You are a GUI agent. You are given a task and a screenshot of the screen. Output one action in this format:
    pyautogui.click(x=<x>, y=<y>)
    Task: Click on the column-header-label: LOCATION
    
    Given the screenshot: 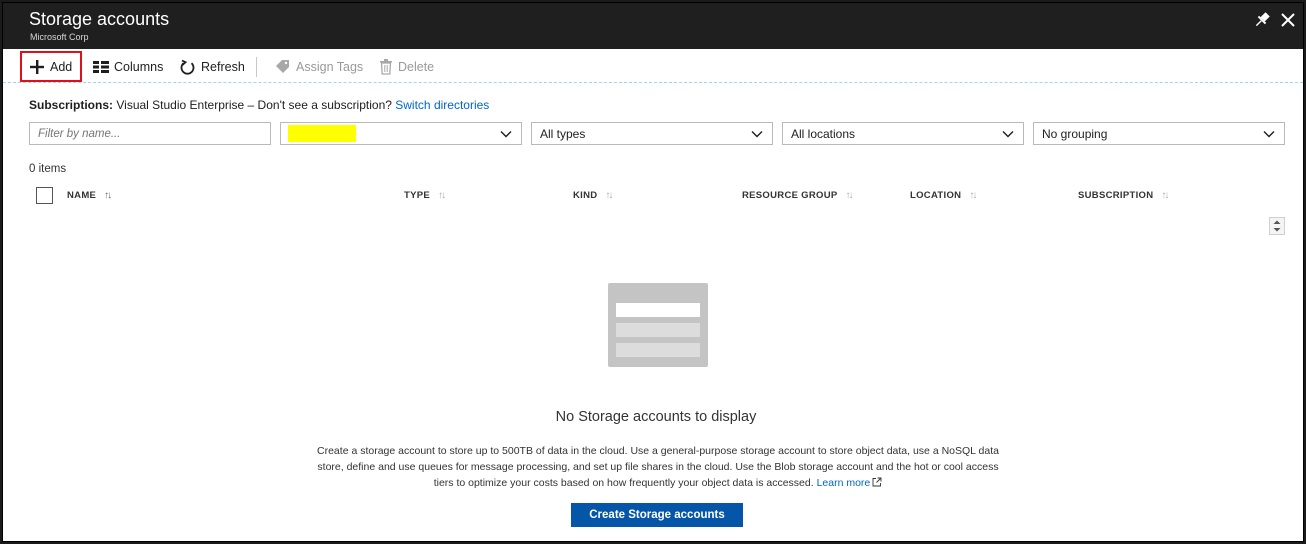 What is the action you would take?
    pyautogui.click(x=936, y=195)
    